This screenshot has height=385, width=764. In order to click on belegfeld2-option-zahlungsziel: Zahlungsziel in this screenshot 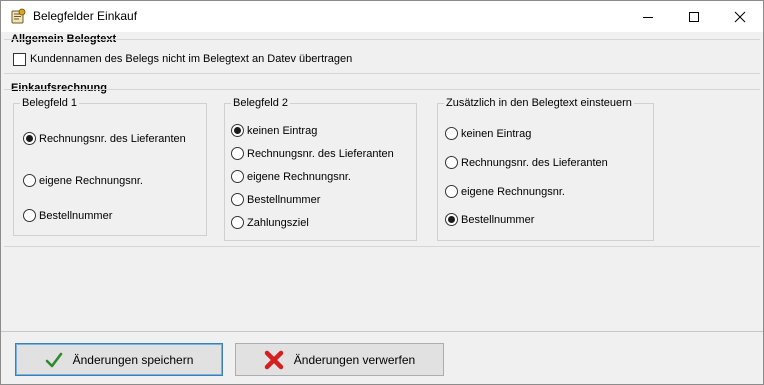, I will do `click(270, 222)`.